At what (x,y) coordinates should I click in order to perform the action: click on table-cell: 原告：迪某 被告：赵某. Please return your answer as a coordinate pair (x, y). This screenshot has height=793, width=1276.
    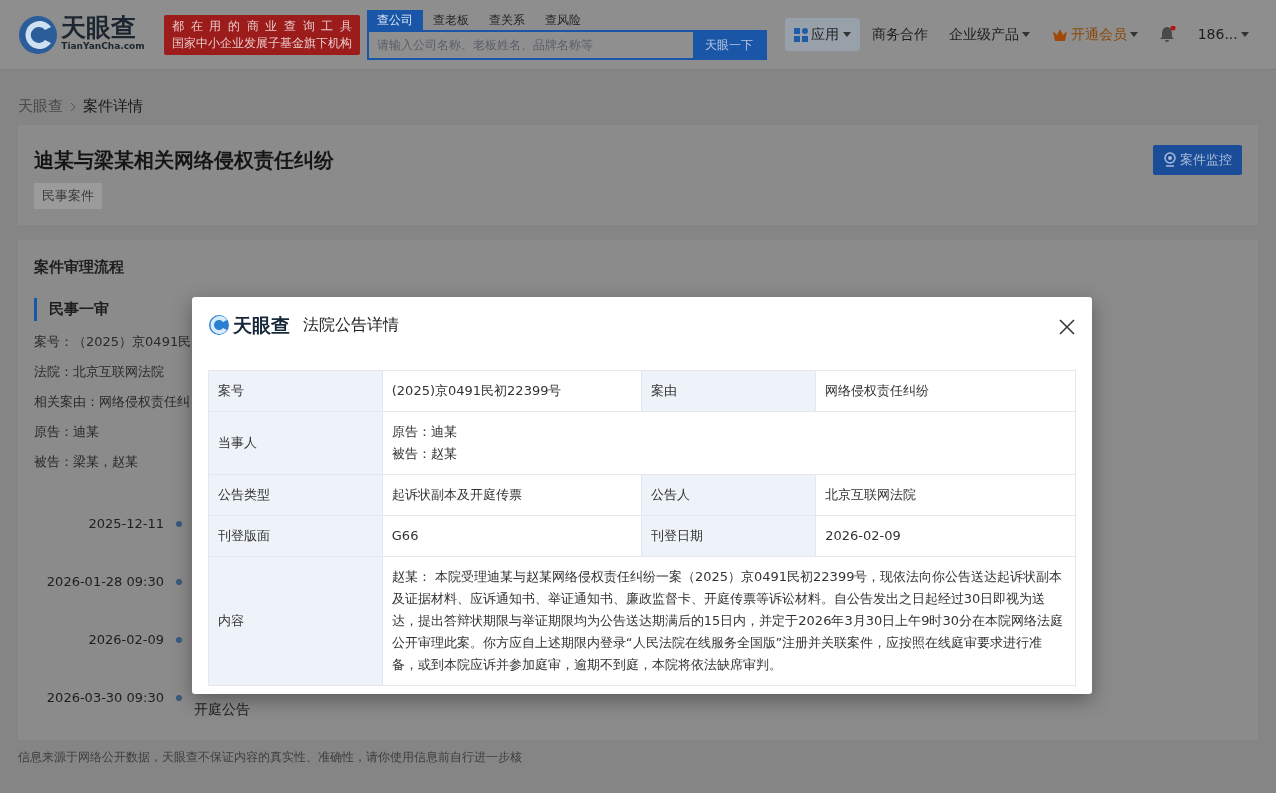
    Looking at the image, I should click on (729, 442).